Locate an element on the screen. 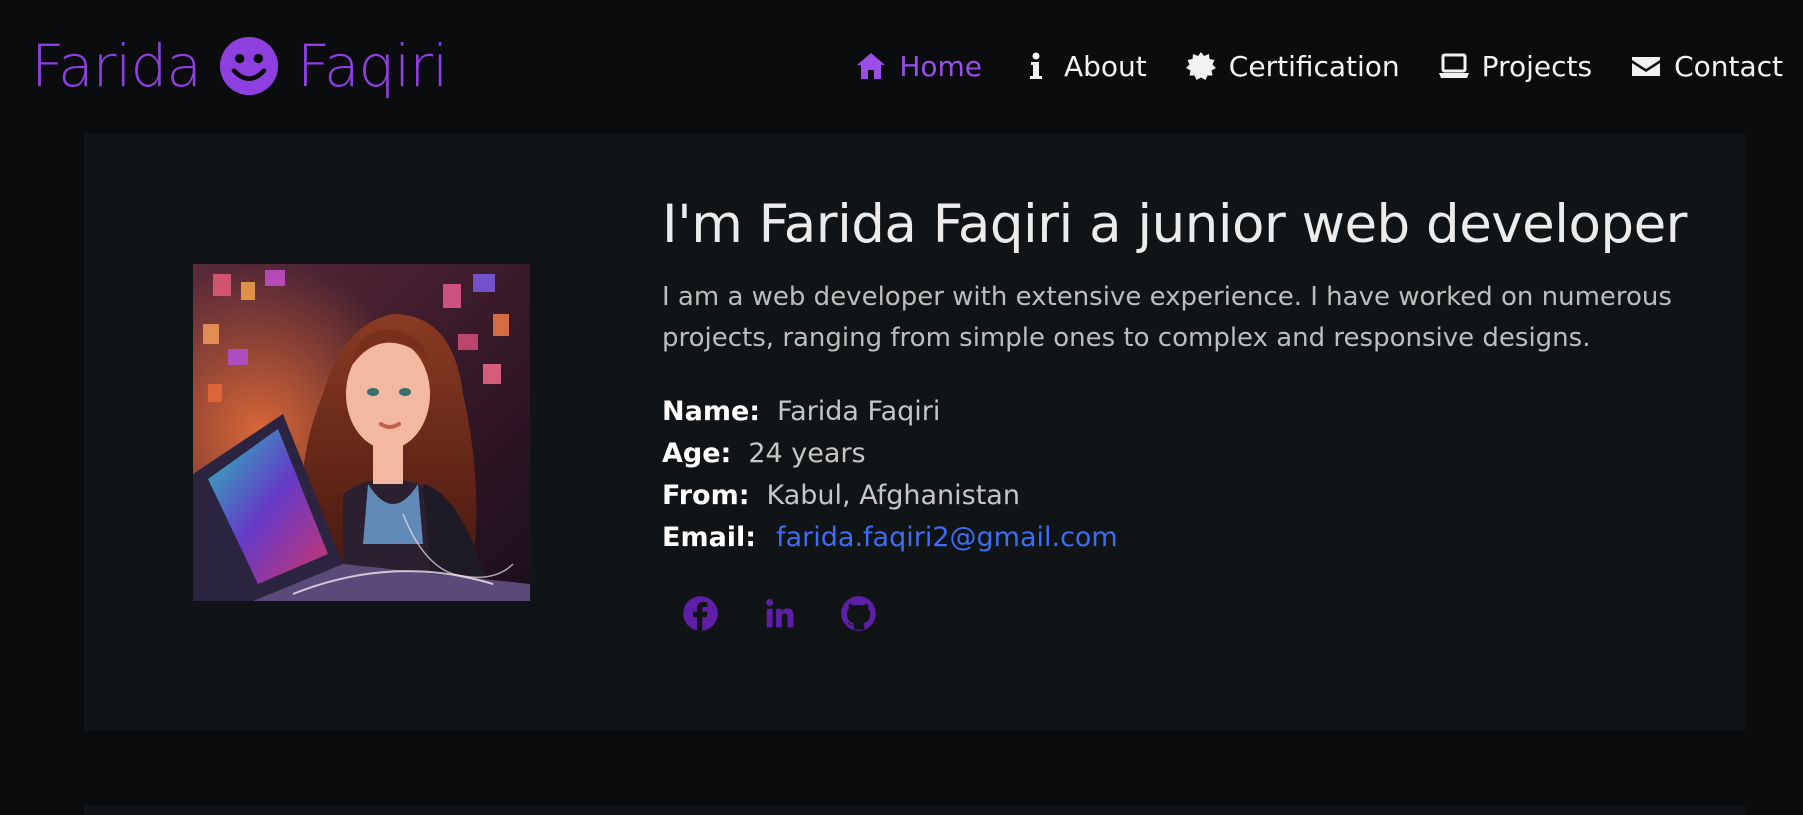 The height and width of the screenshot is (815, 1803). brand-last-name: Faqiri is located at coordinates (372, 66).